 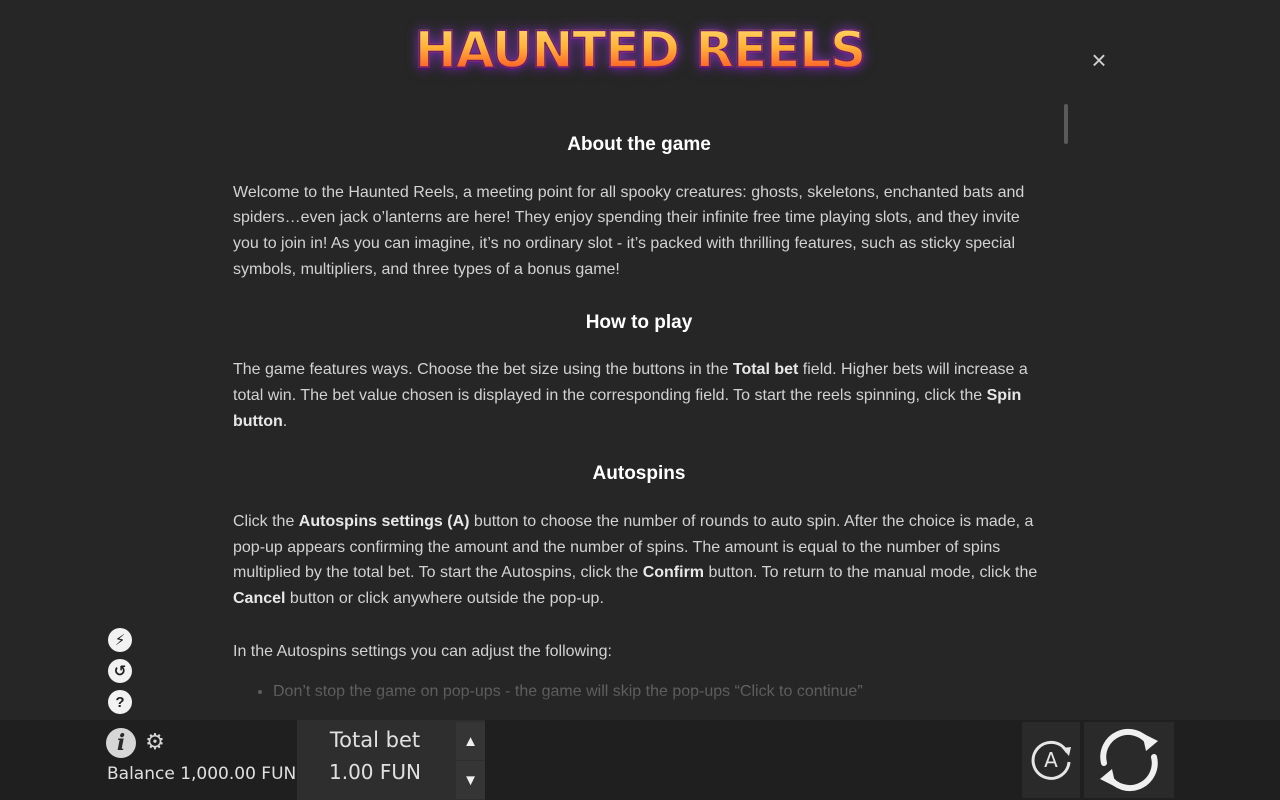 I want to click on autospin-letter: A, so click(x=1051, y=760).